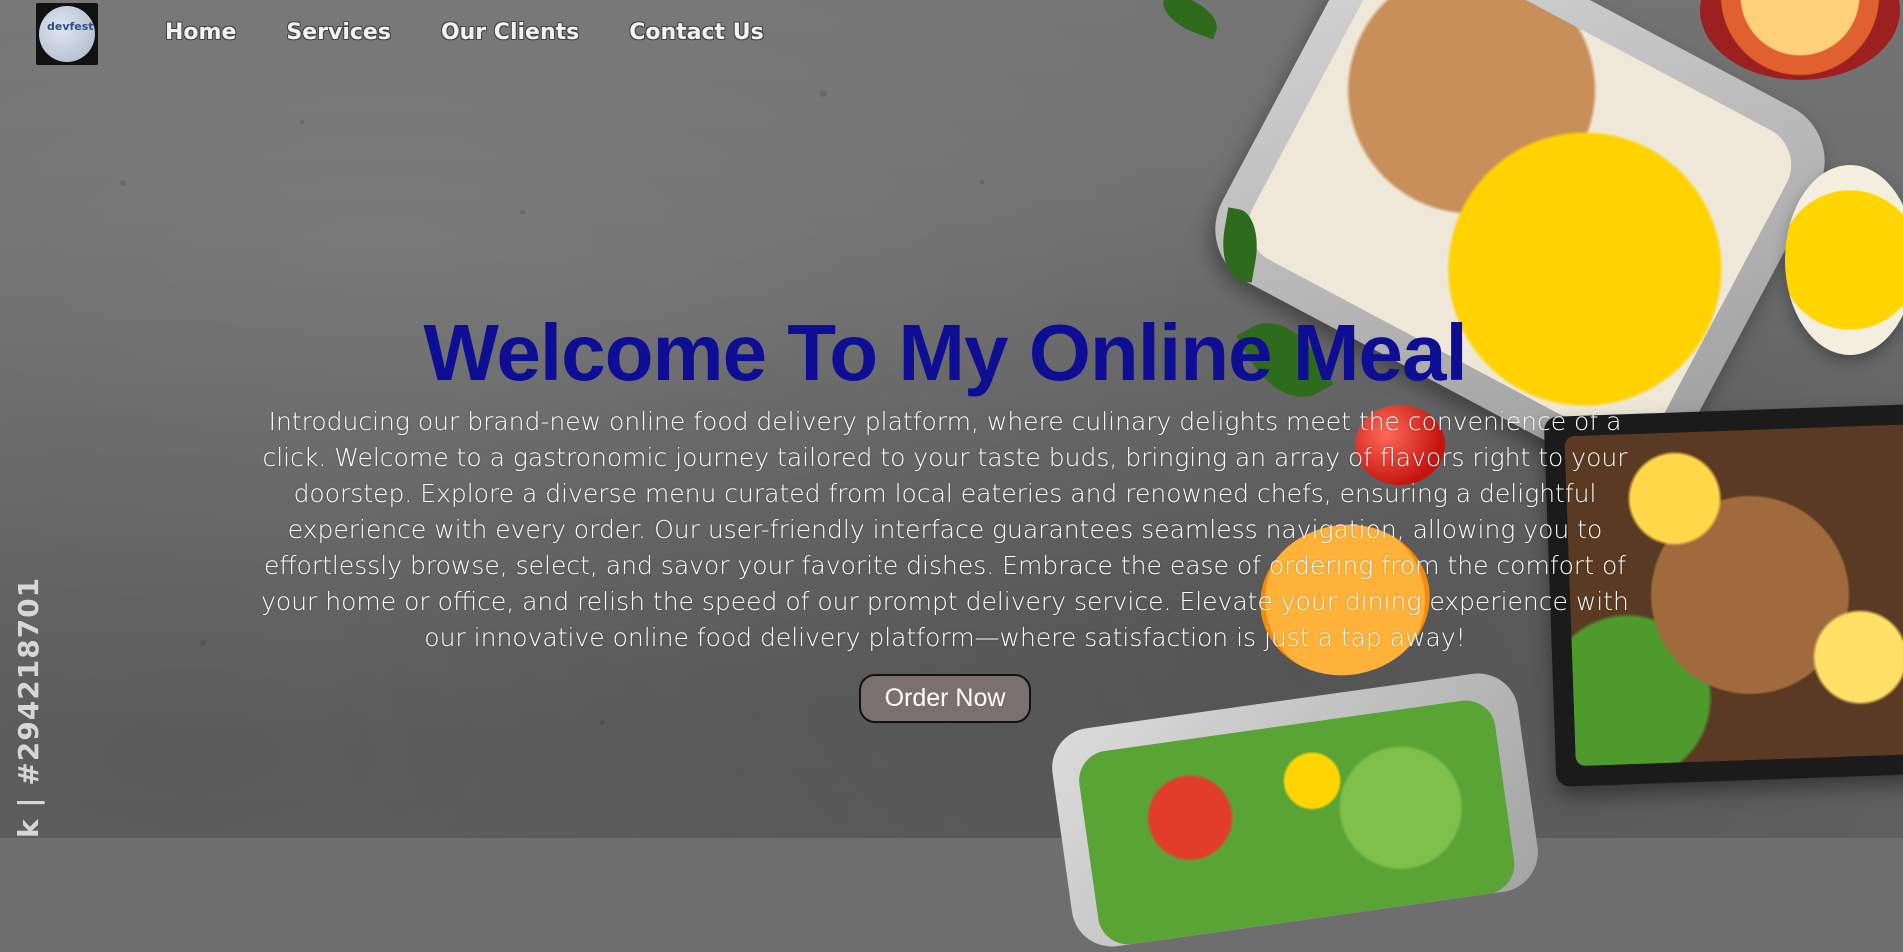  What do you see at coordinates (200, 32) in the screenshot?
I see `nav-home-link: Home` at bounding box center [200, 32].